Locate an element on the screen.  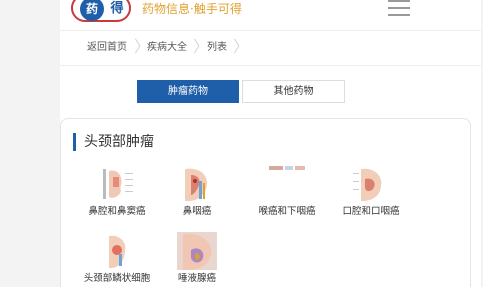
breadcrumb-home-link: 返回首页 is located at coordinates (107, 48).